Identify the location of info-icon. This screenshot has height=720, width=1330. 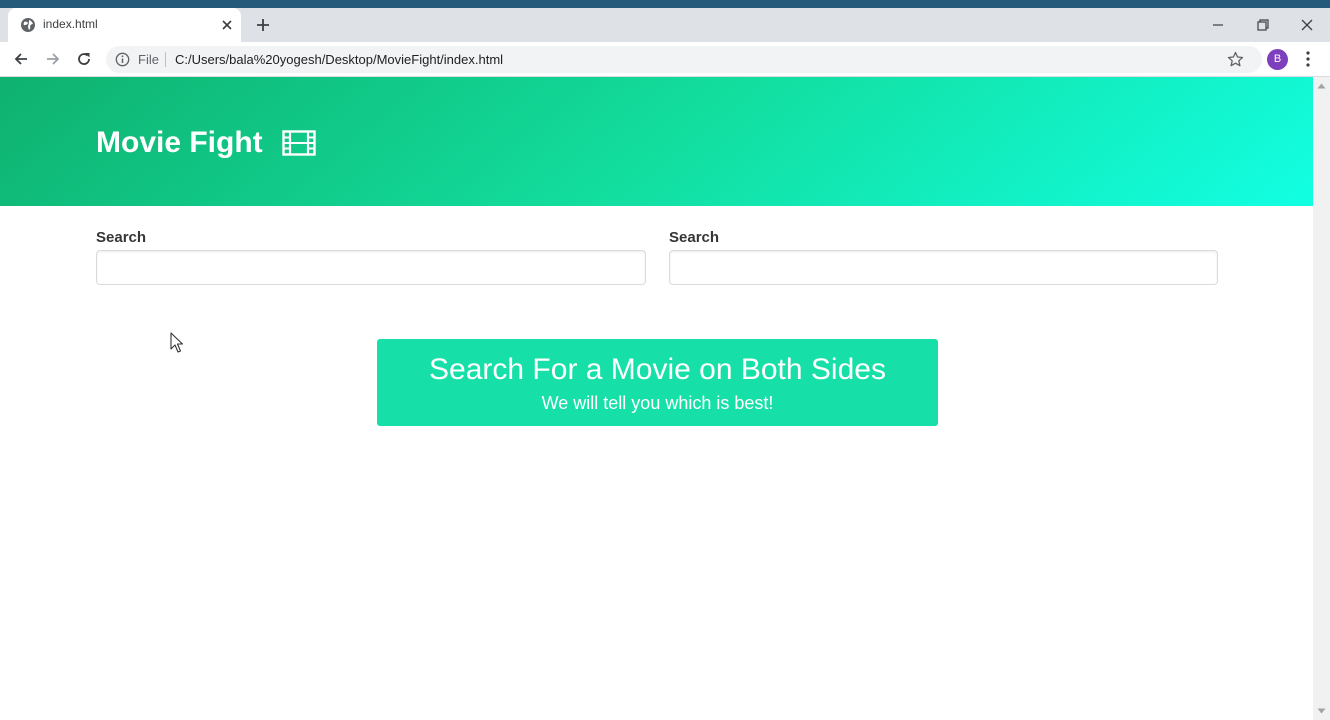
(122, 59).